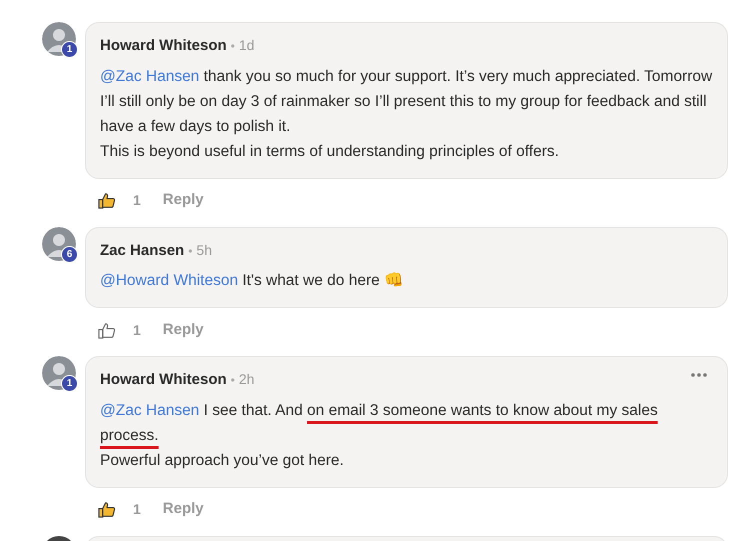 This screenshot has width=751, height=541. I want to click on author-name: Zac Hansen, so click(142, 251).